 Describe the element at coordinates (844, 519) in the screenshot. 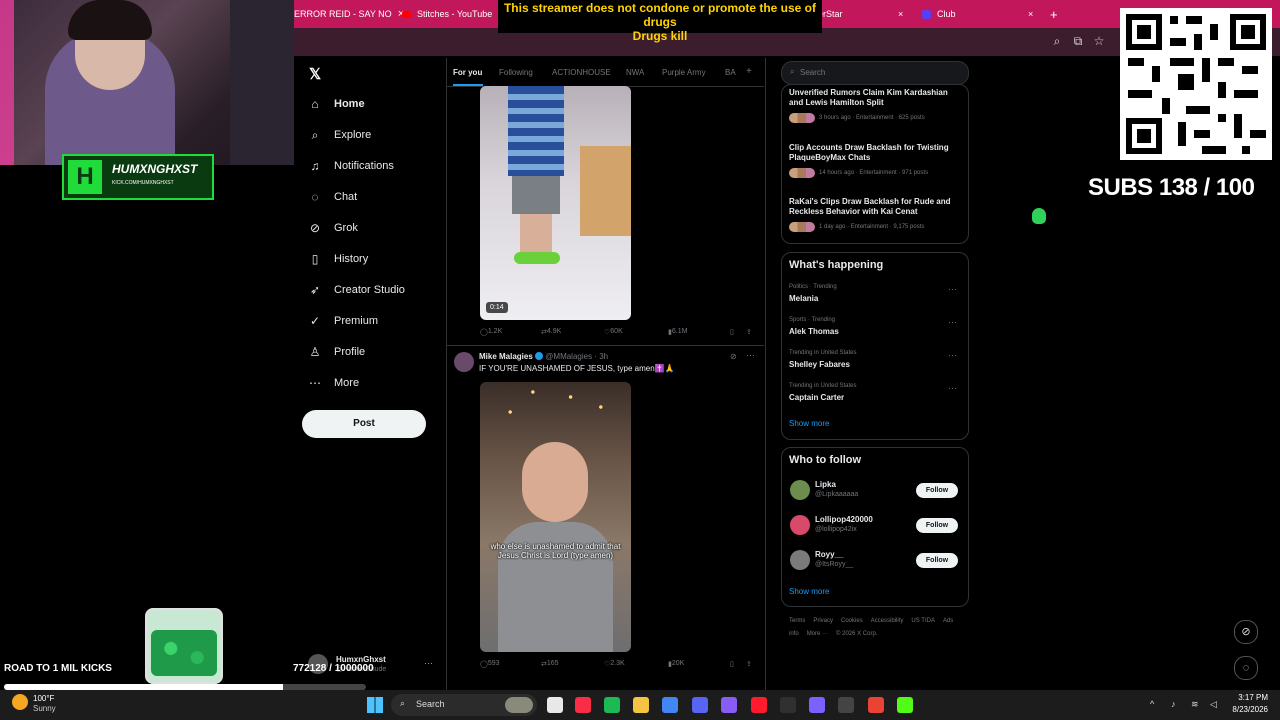

I see `suggested-user-name: Lollipop420000` at that location.